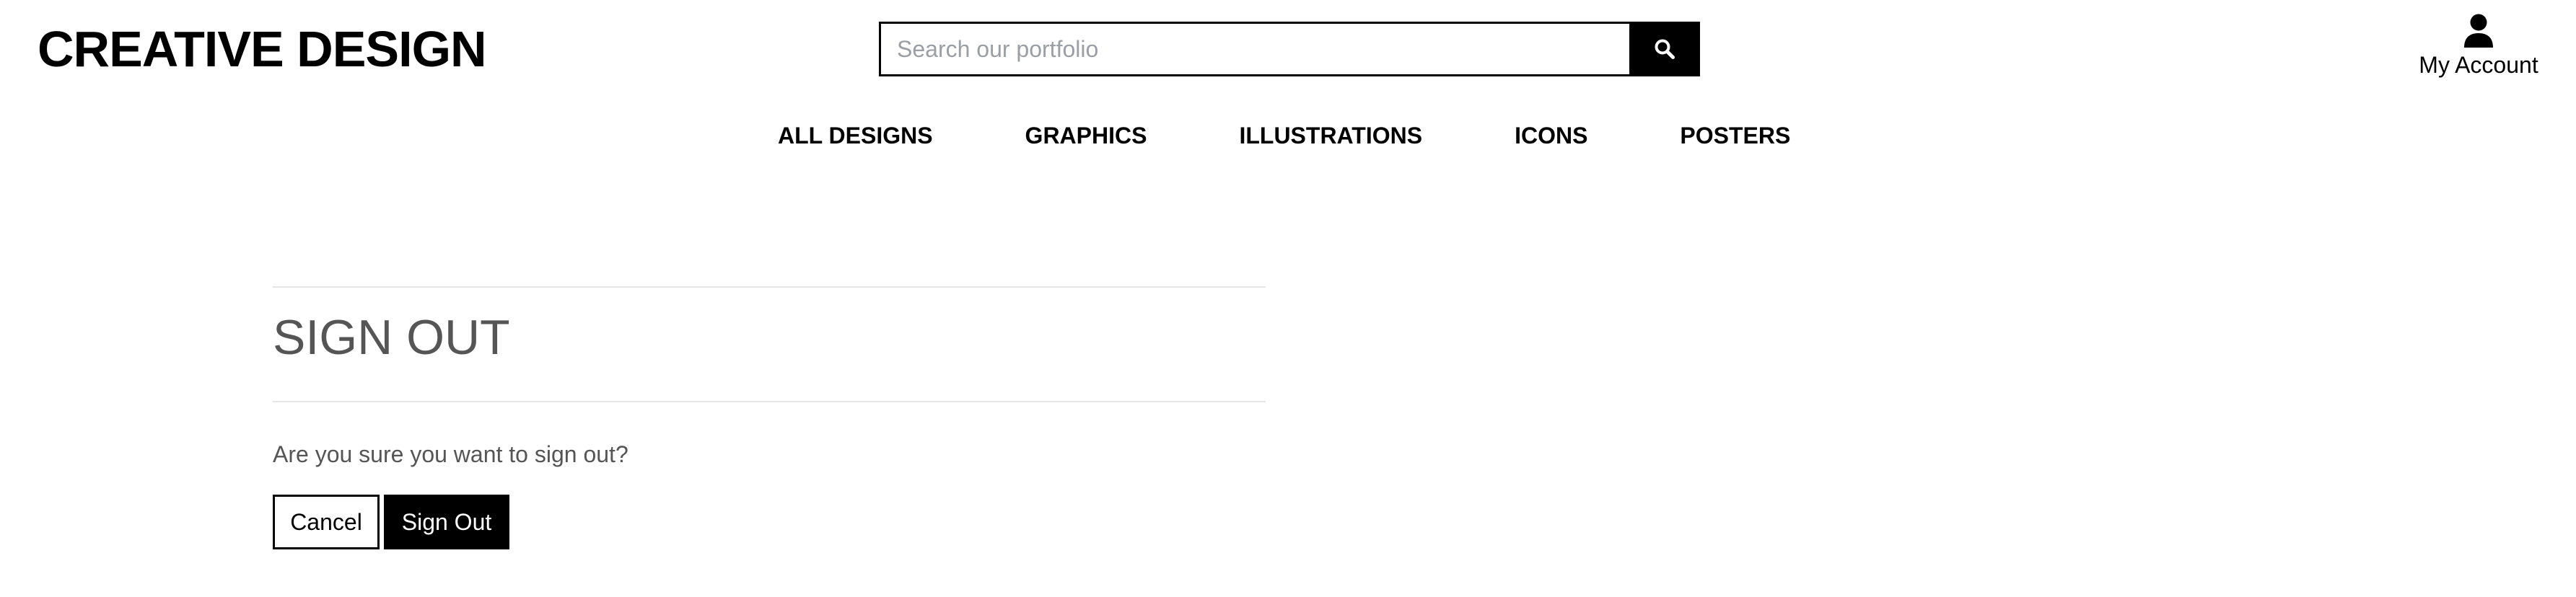 This screenshot has width=2576, height=597. What do you see at coordinates (855, 135) in the screenshot?
I see `nav-item-all-designs: ALL DESIGNS` at bounding box center [855, 135].